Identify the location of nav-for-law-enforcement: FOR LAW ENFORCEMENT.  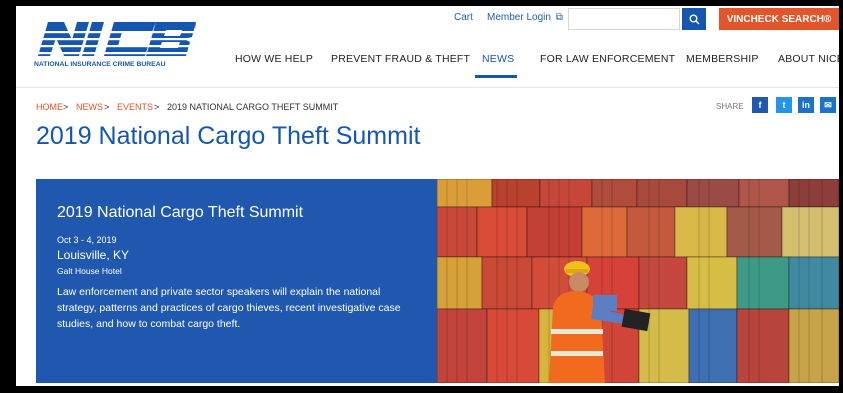
(607, 59).